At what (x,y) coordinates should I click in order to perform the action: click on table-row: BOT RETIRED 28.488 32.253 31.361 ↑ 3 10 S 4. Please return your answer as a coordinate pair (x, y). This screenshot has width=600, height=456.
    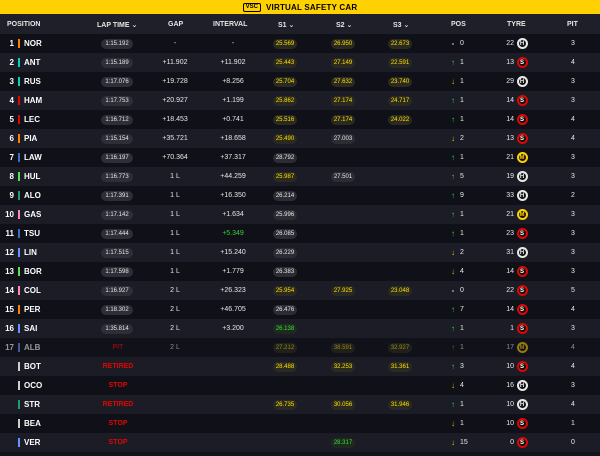
    Looking at the image, I should click on (300, 366).